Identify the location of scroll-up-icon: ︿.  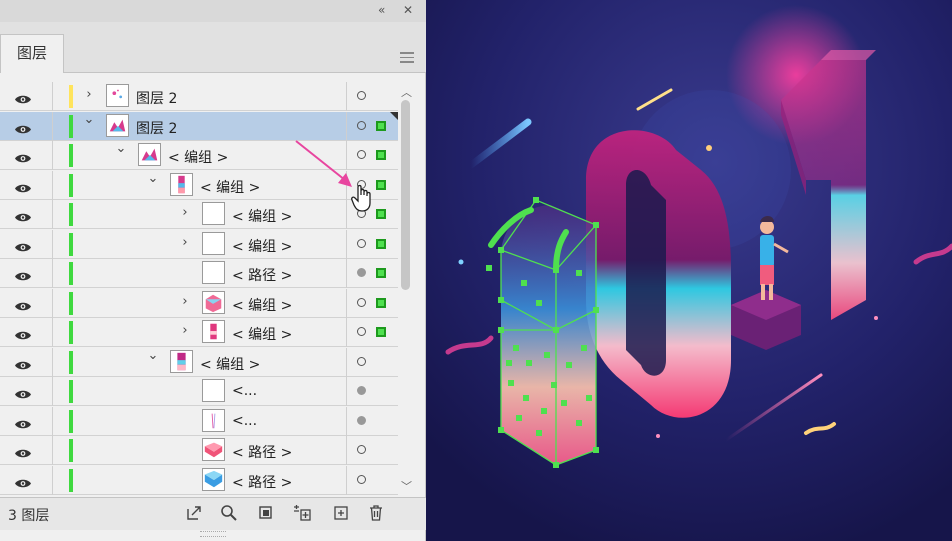
(406, 92).